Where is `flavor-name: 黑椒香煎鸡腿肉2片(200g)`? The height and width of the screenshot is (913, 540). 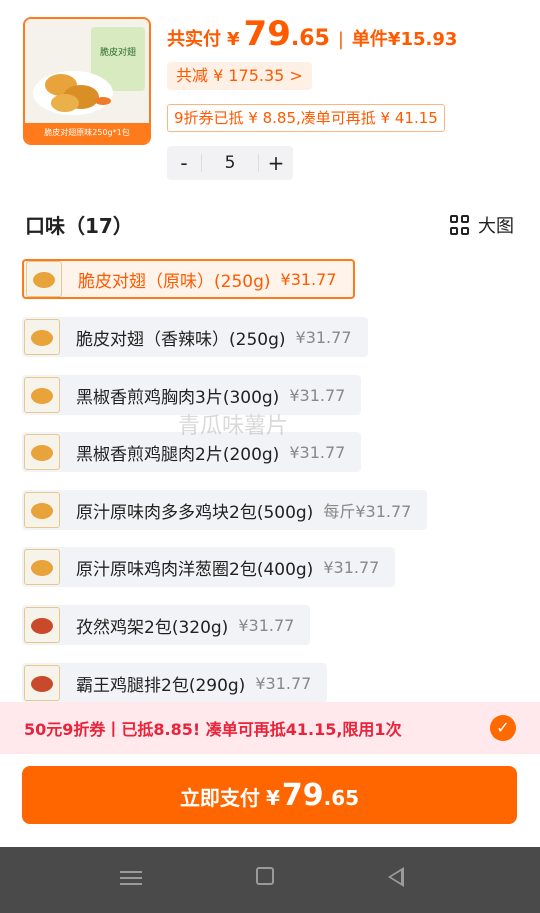 flavor-name: 黑椒香煎鸡腿肉2片(200g) is located at coordinates (178, 454).